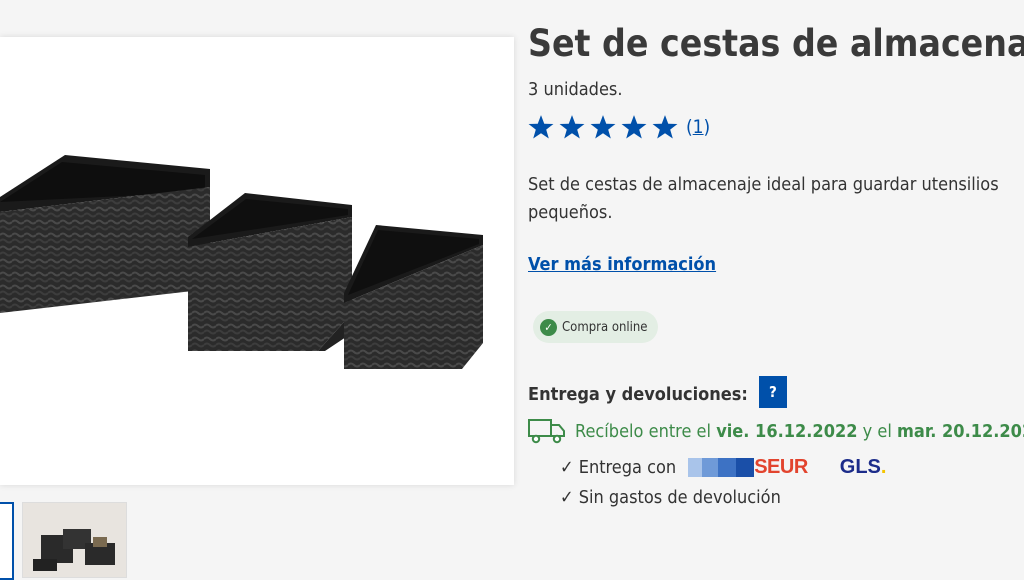  Describe the element at coordinates (638, 394) in the screenshot. I see `delivery-heading-label: Entrega y devoluciones:` at that location.